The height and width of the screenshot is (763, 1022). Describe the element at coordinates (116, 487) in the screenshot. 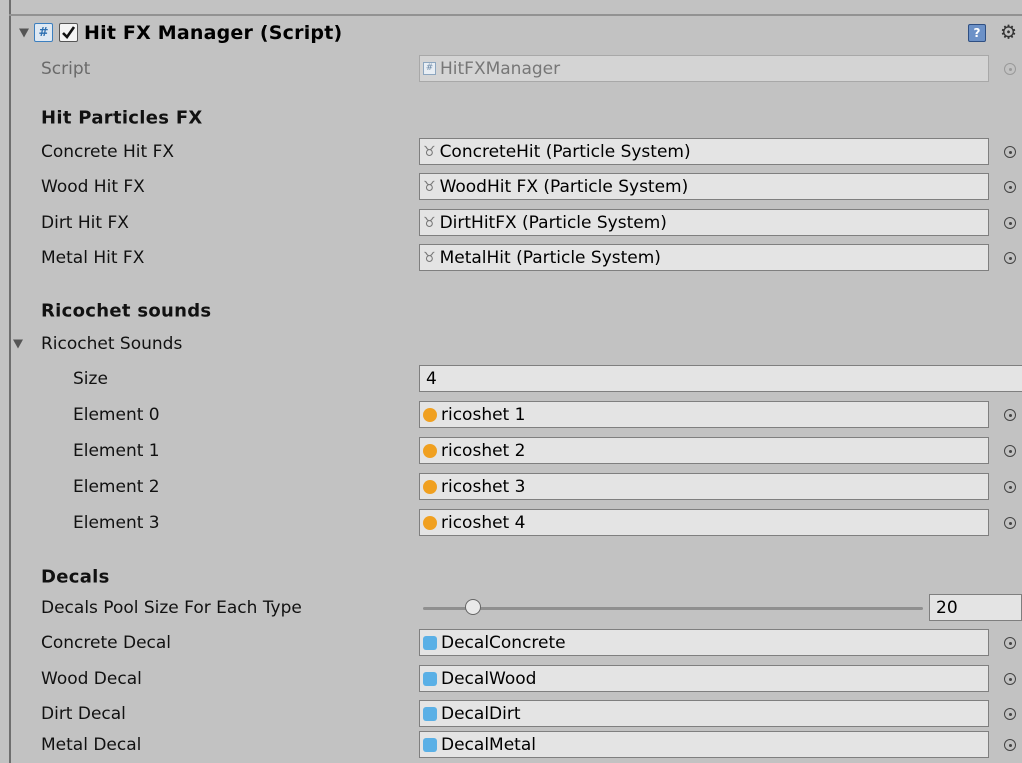

I see `element-label: Element 2` at that location.